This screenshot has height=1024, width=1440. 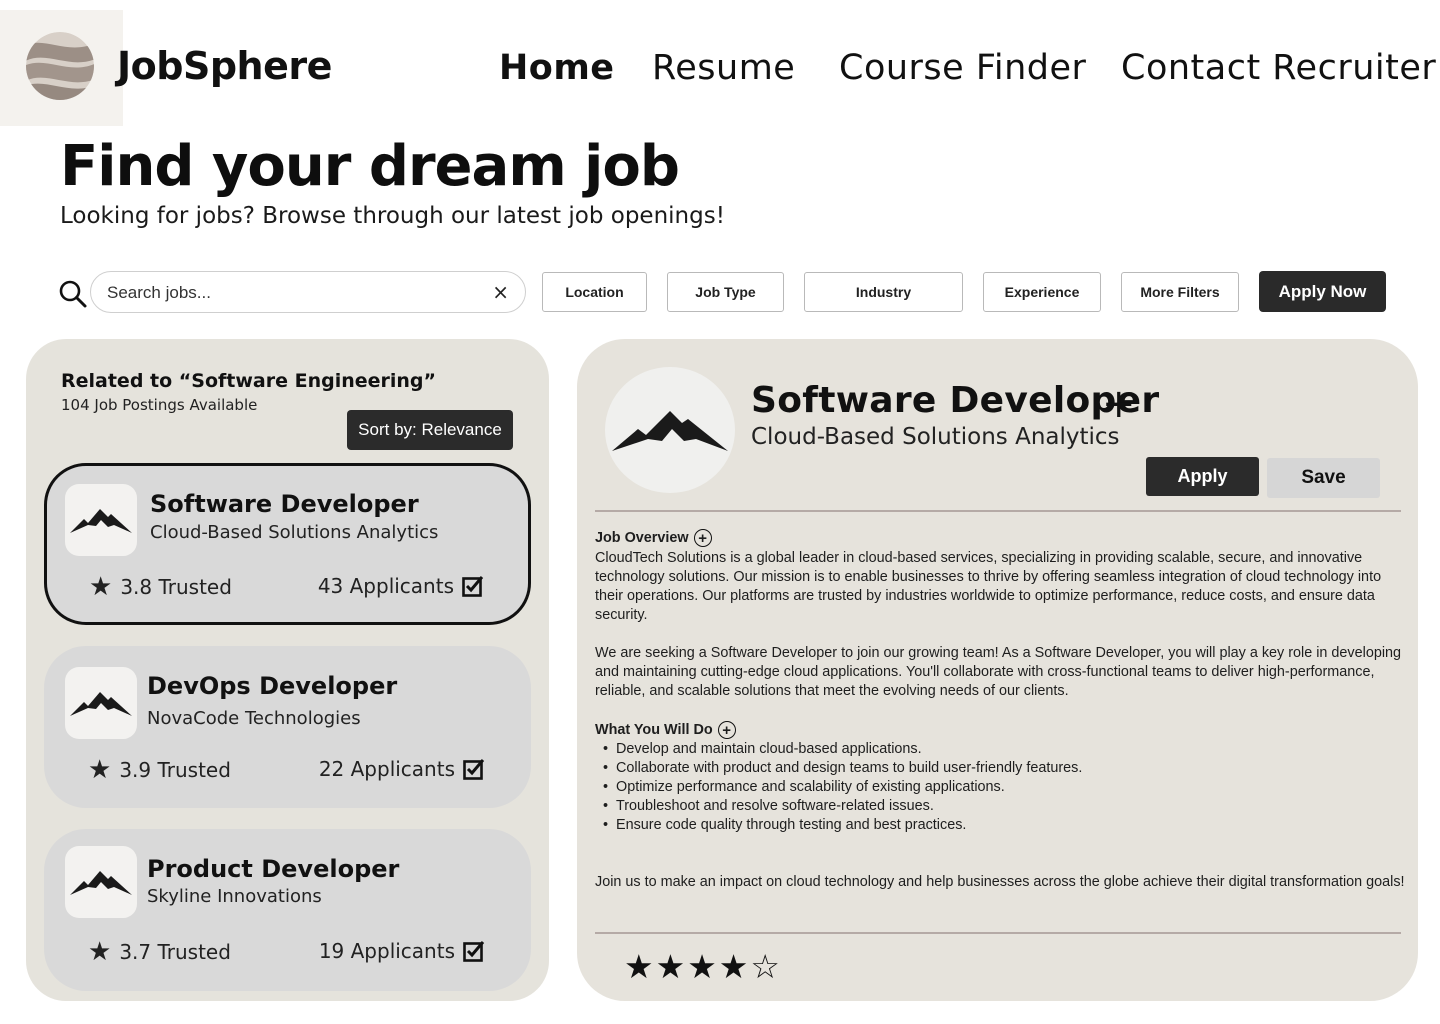 What do you see at coordinates (955, 400) in the screenshot?
I see `detail-job-title: Software Developer` at bounding box center [955, 400].